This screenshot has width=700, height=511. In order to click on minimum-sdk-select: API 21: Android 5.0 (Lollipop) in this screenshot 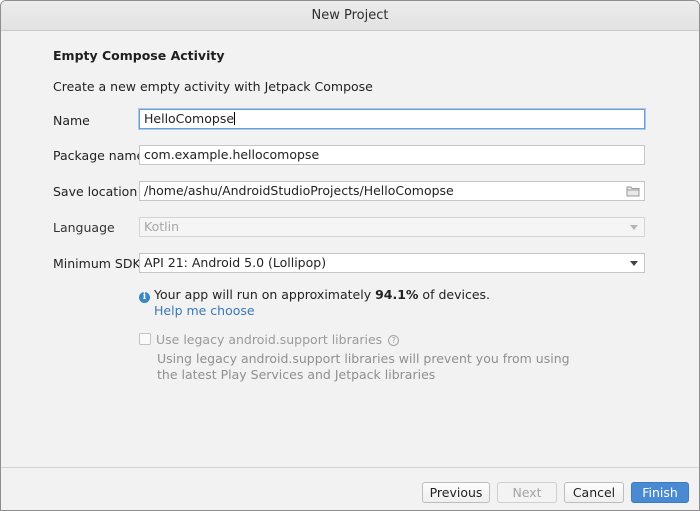, I will do `click(392, 263)`.